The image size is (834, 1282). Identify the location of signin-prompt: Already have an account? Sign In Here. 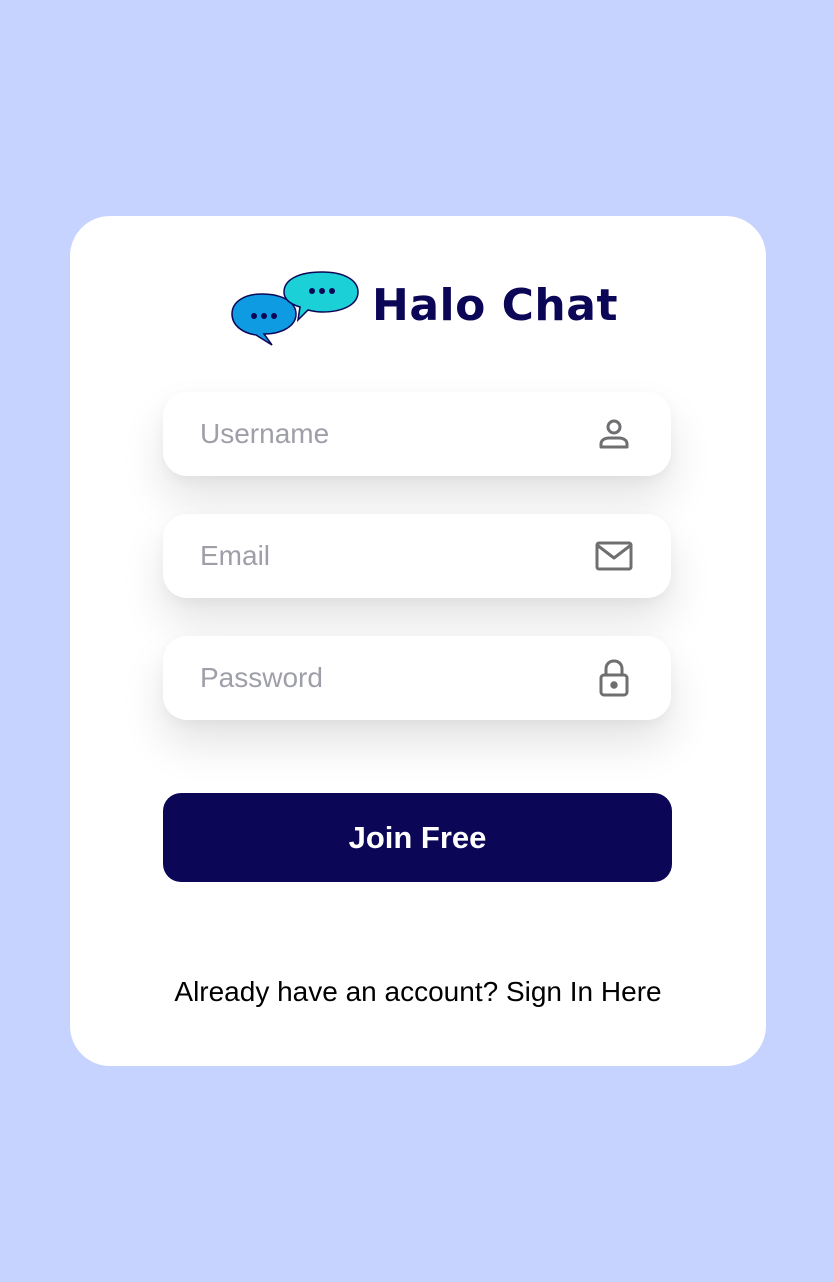
(418, 992).